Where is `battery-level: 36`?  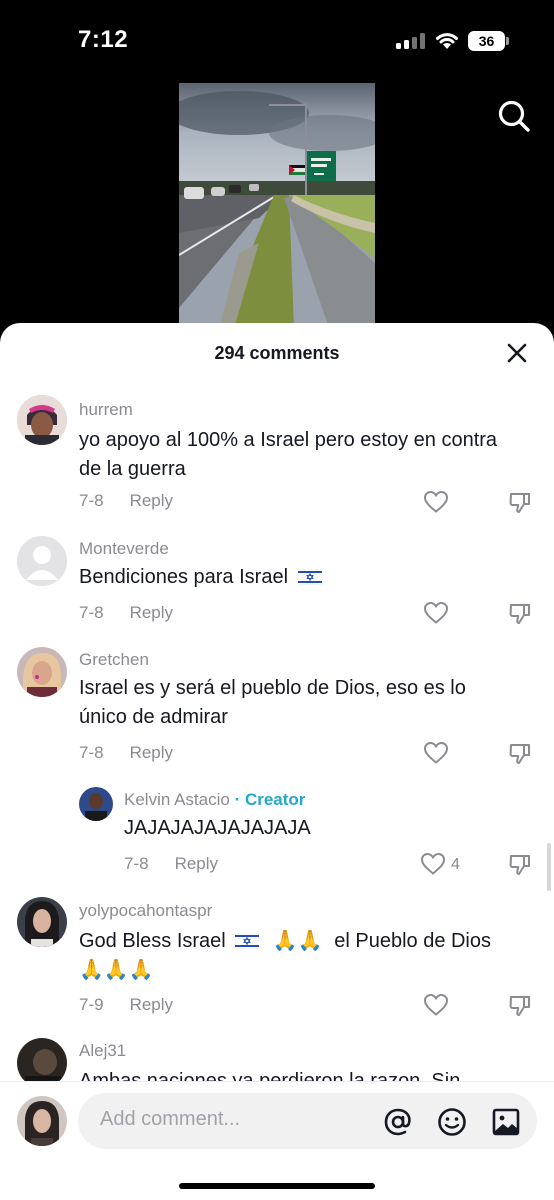
battery-level: 36 is located at coordinates (486, 41).